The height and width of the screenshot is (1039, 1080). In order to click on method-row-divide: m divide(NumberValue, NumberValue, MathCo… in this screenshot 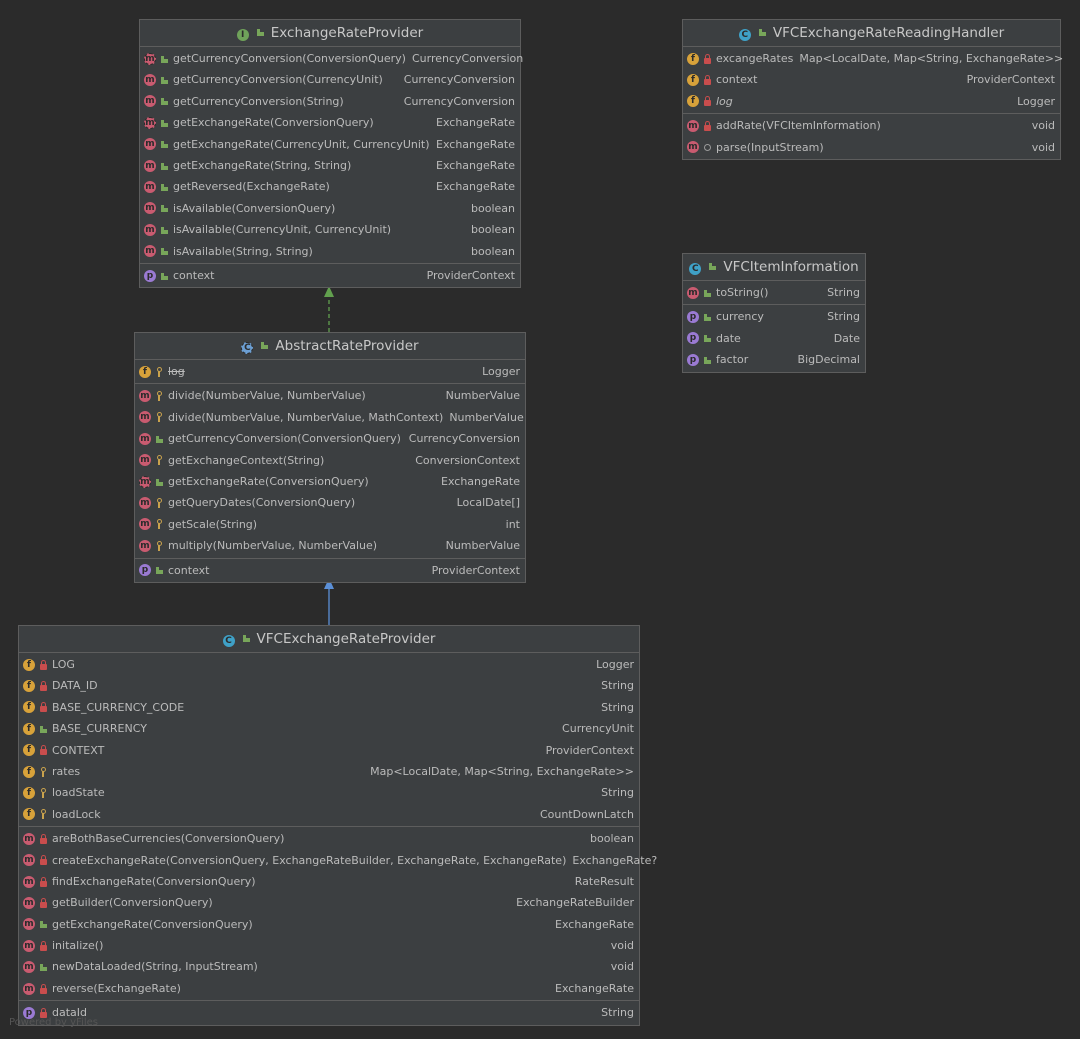, I will do `click(330, 417)`.